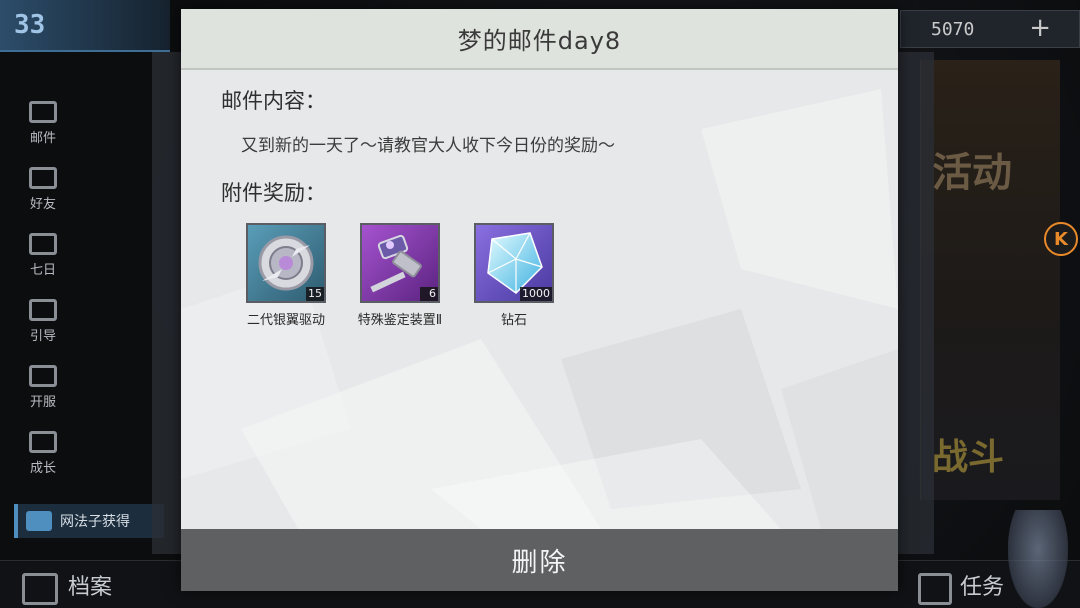 This screenshot has height=608, width=1080. What do you see at coordinates (43, 112) in the screenshot?
I see `mail-icon` at bounding box center [43, 112].